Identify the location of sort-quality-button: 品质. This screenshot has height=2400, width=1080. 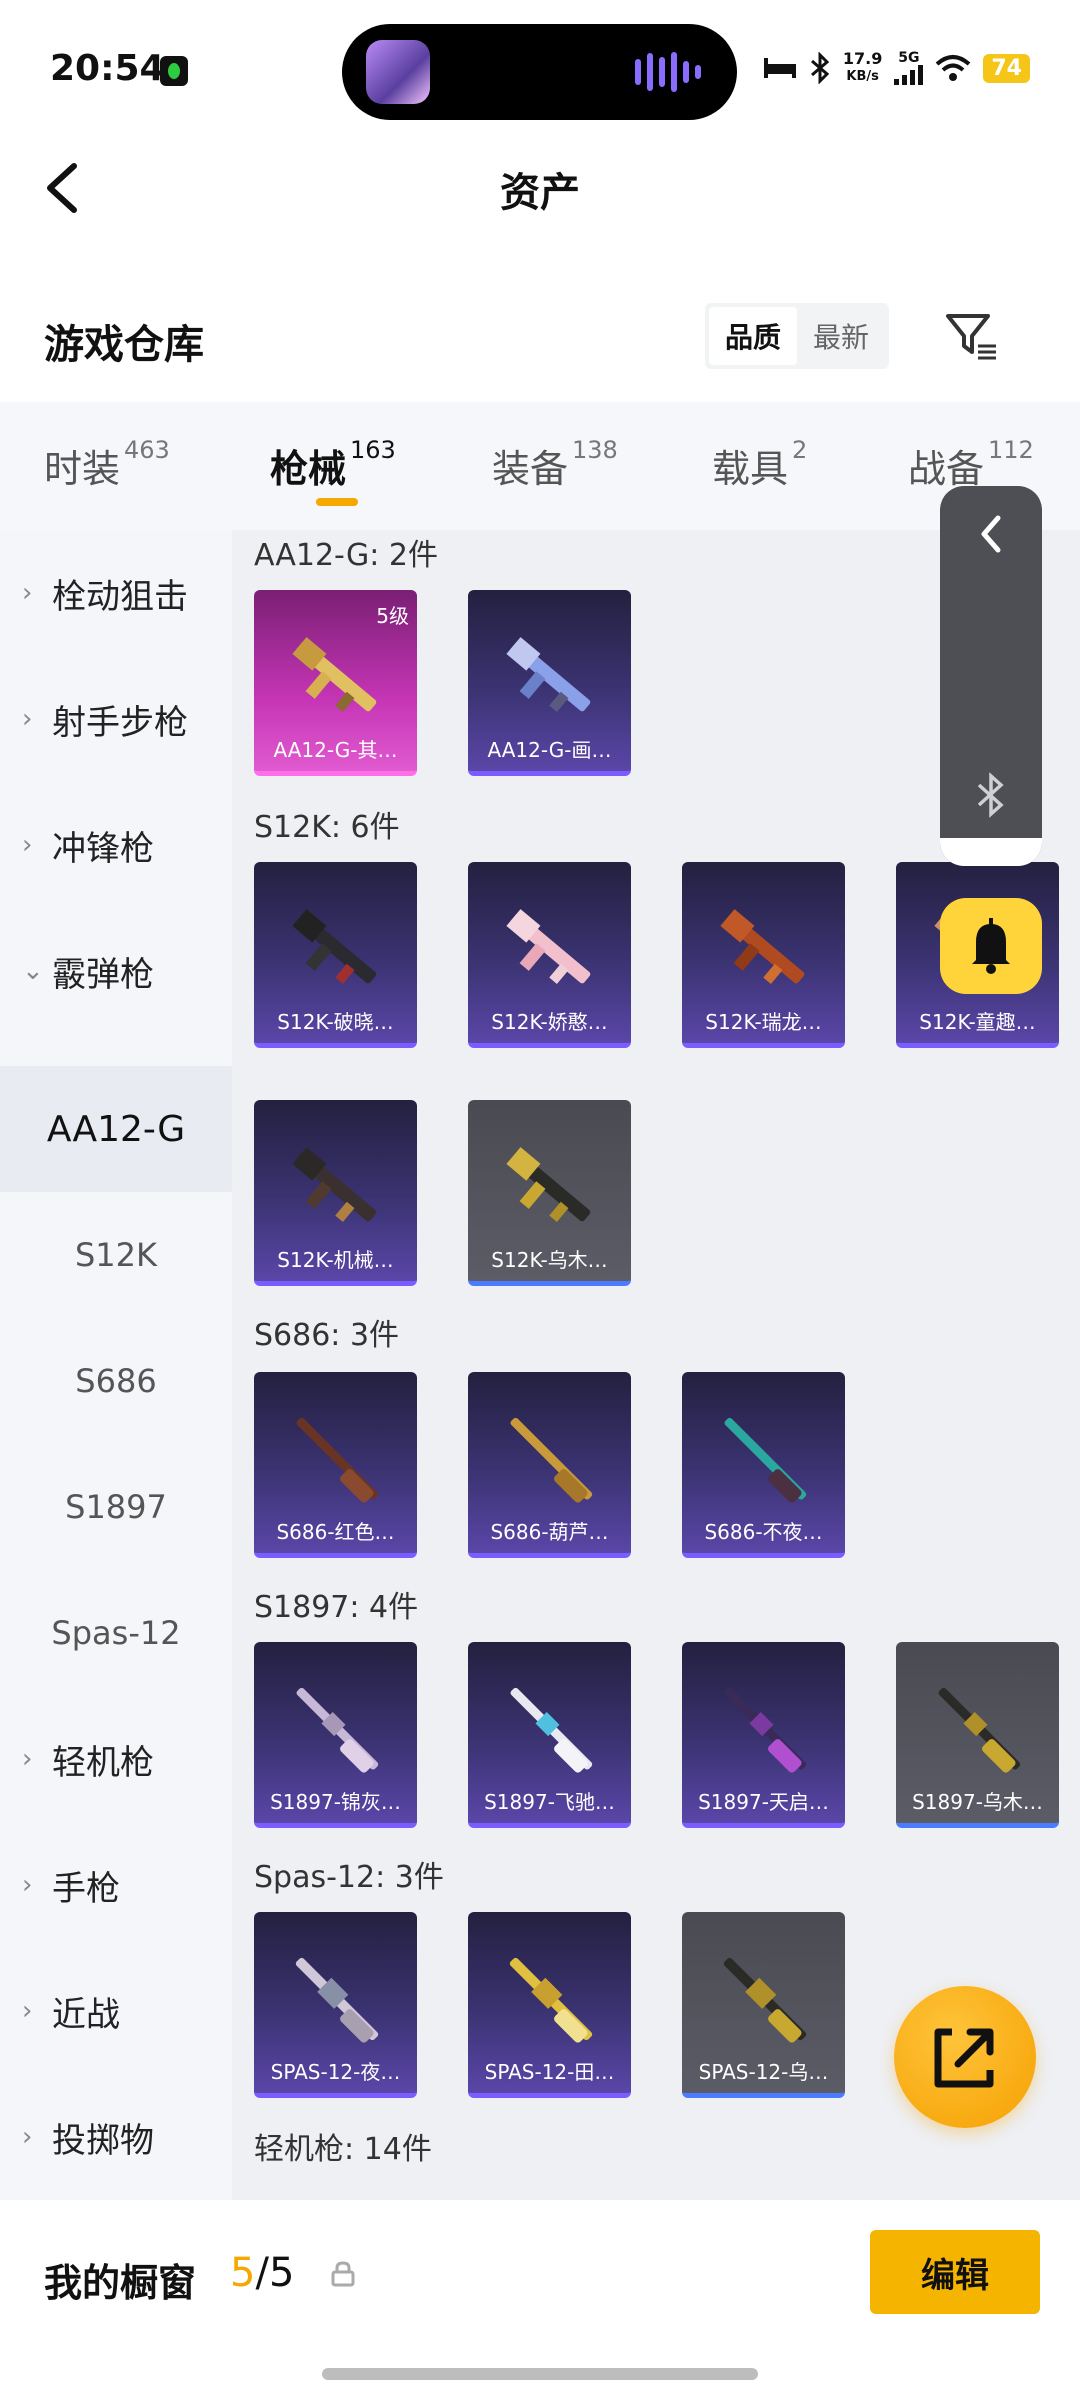
(753, 336).